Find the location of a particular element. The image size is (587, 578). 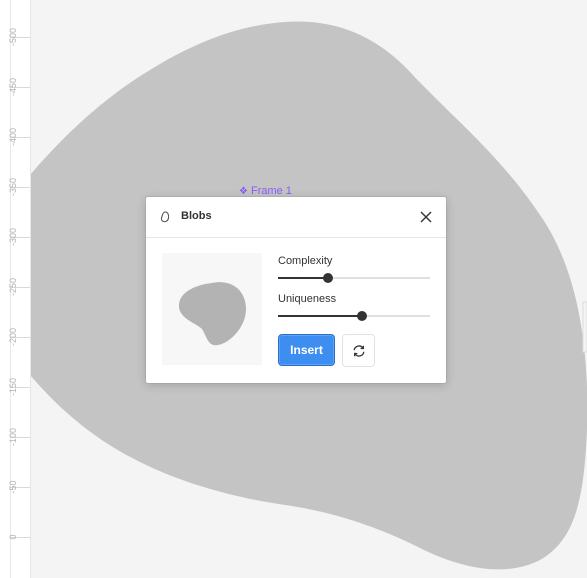

frame-label: ❖ Frame 1 is located at coordinates (265, 191).